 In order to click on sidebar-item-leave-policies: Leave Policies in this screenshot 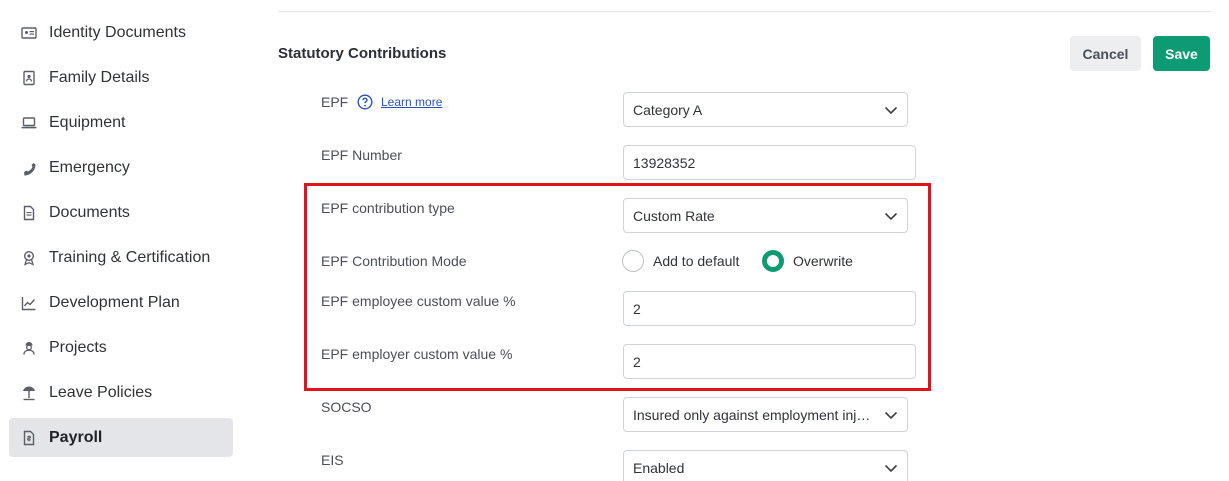, I will do `click(121, 392)`.